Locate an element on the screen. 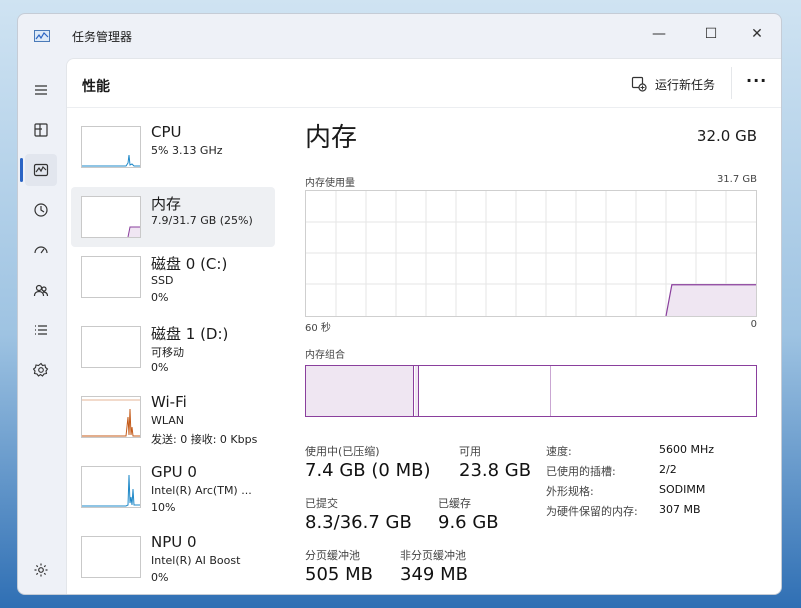 Image resolution: width=801 pixels, height=608 pixels. site-watermark: 什么值得买 is located at coordinates (690, 578).